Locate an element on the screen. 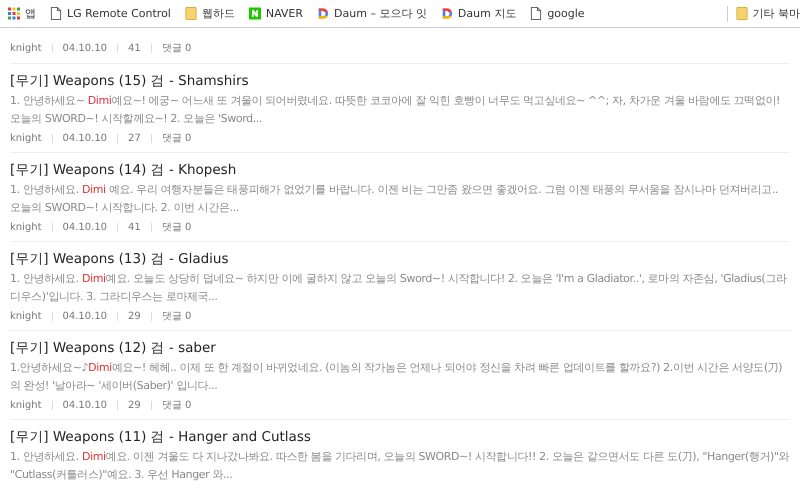 The width and height of the screenshot is (800, 491). bookmark: Daum 지도 is located at coordinates (478, 13).